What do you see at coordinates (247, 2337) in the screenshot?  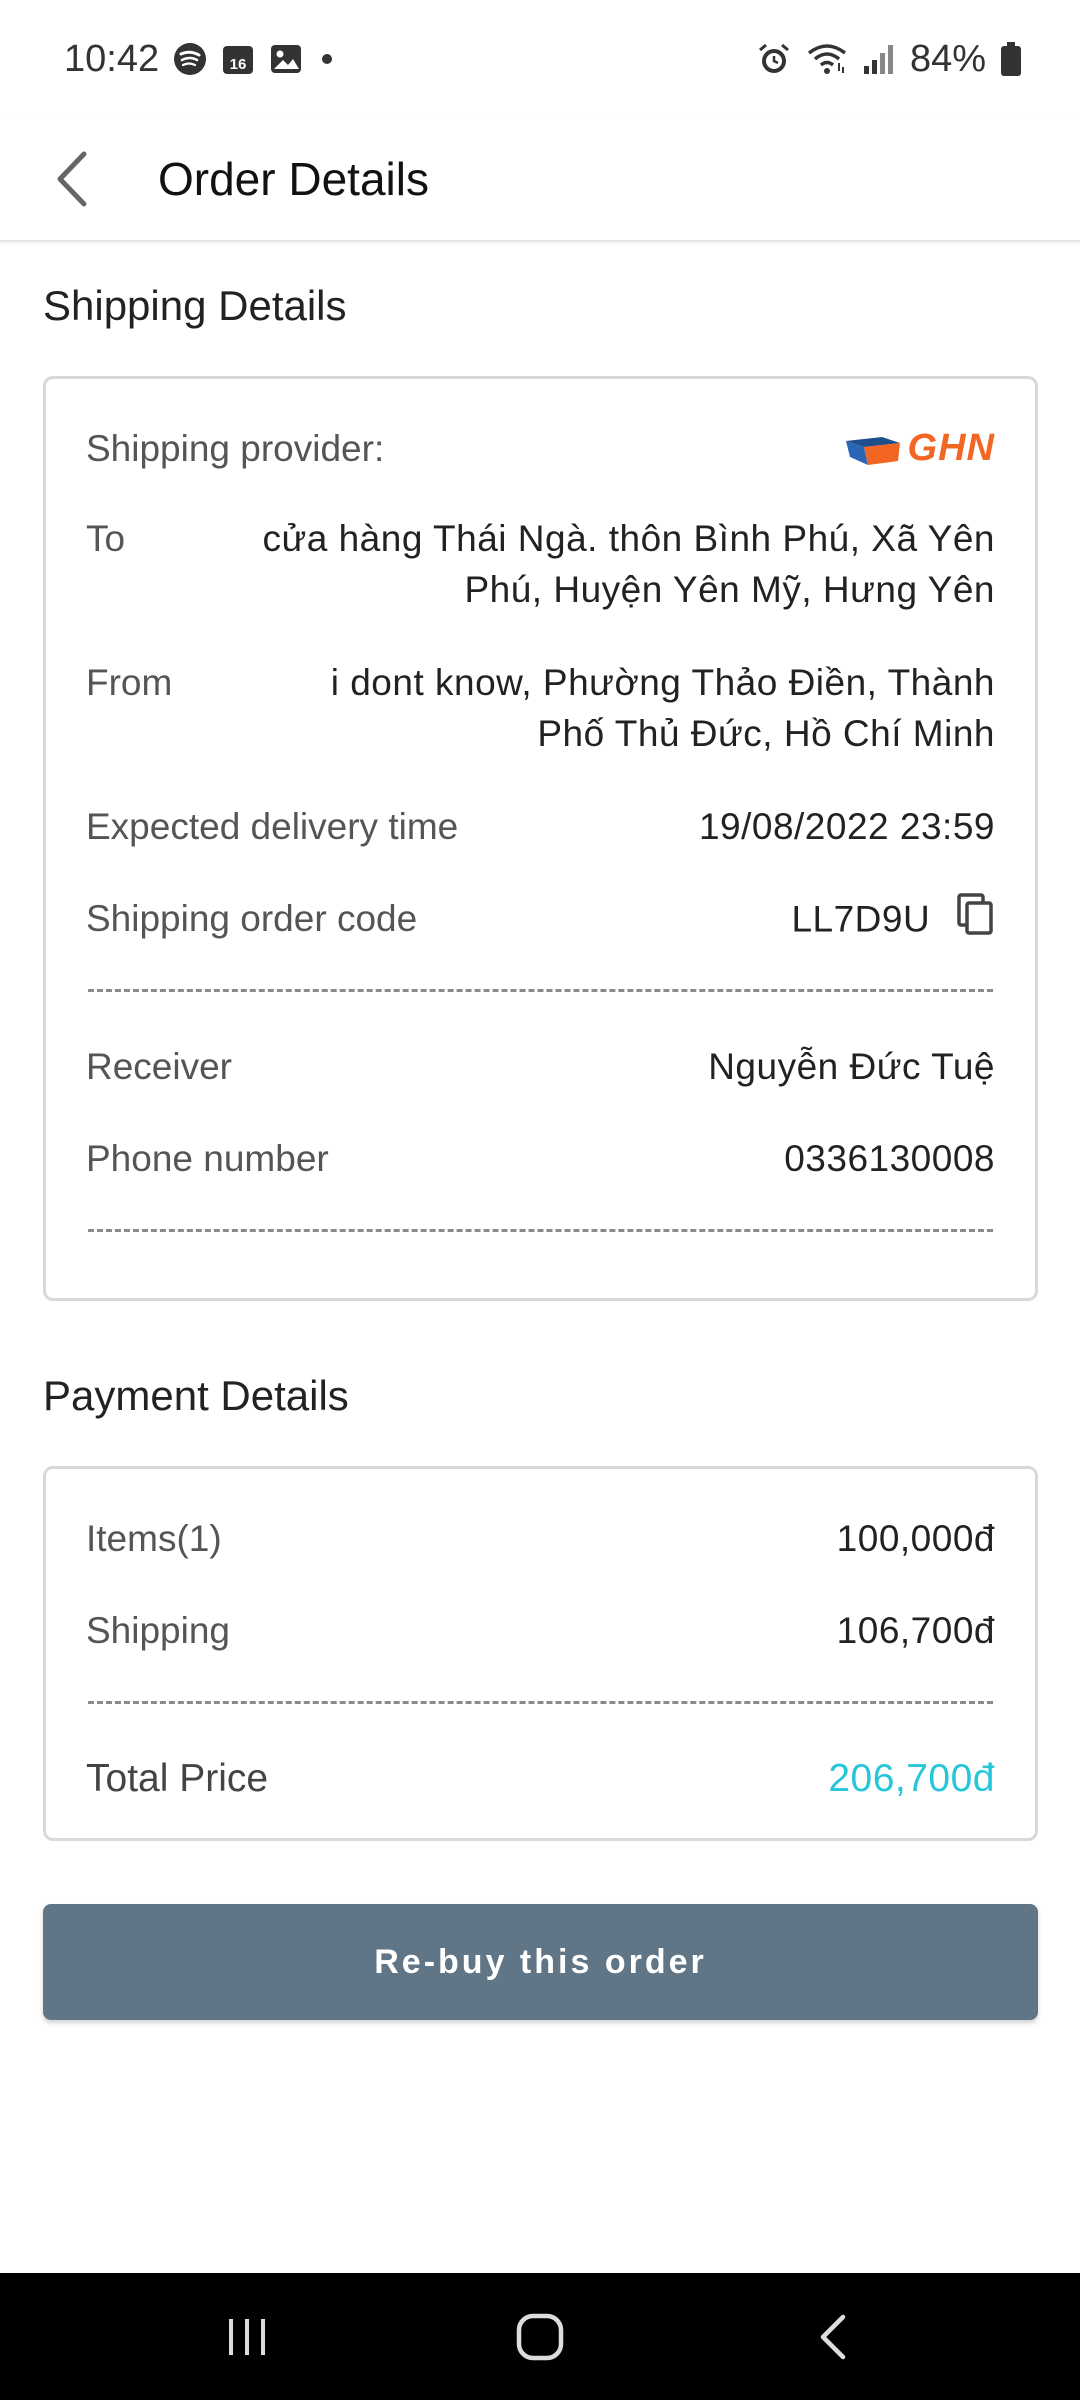 I see `recent-apps-icon` at bounding box center [247, 2337].